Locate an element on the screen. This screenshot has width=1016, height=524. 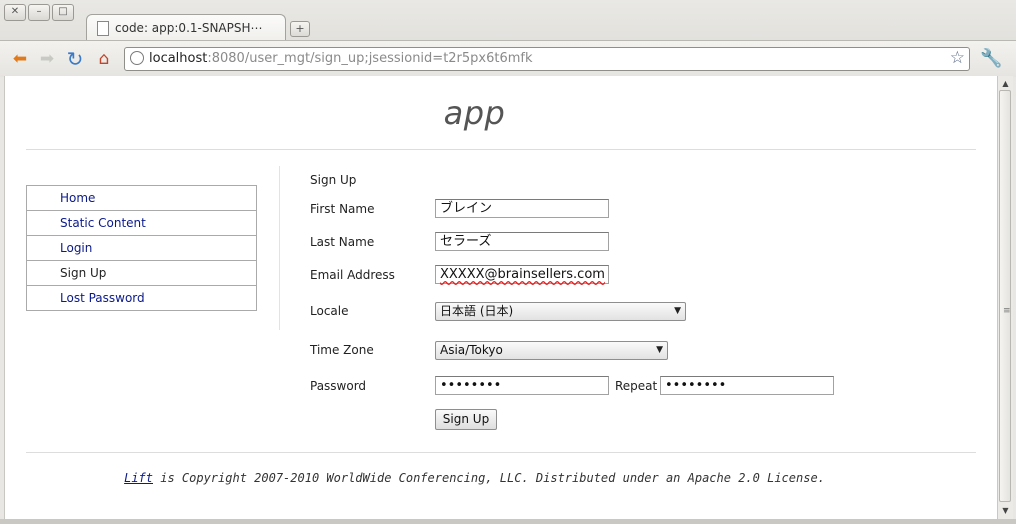
header-divider is located at coordinates (501, 149).